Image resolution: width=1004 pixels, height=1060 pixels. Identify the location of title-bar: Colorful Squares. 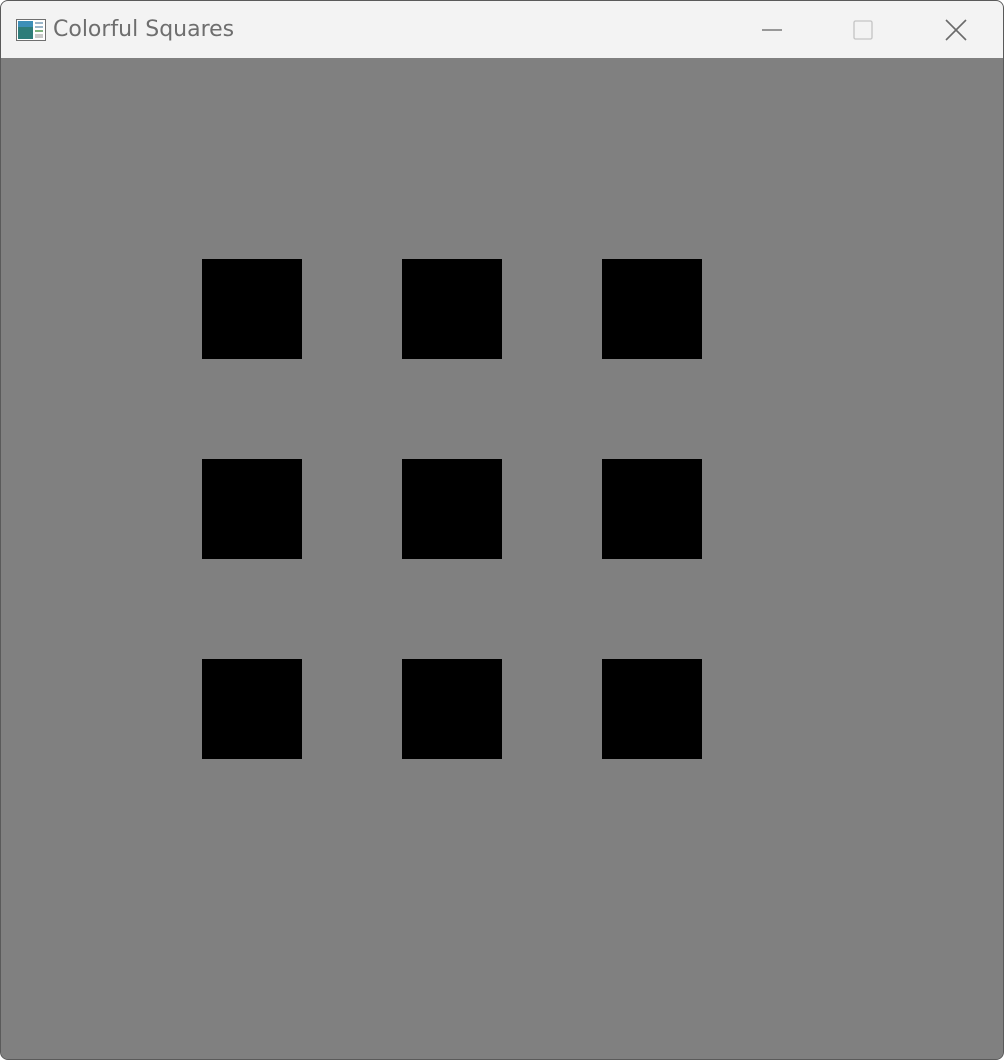
(502, 29).